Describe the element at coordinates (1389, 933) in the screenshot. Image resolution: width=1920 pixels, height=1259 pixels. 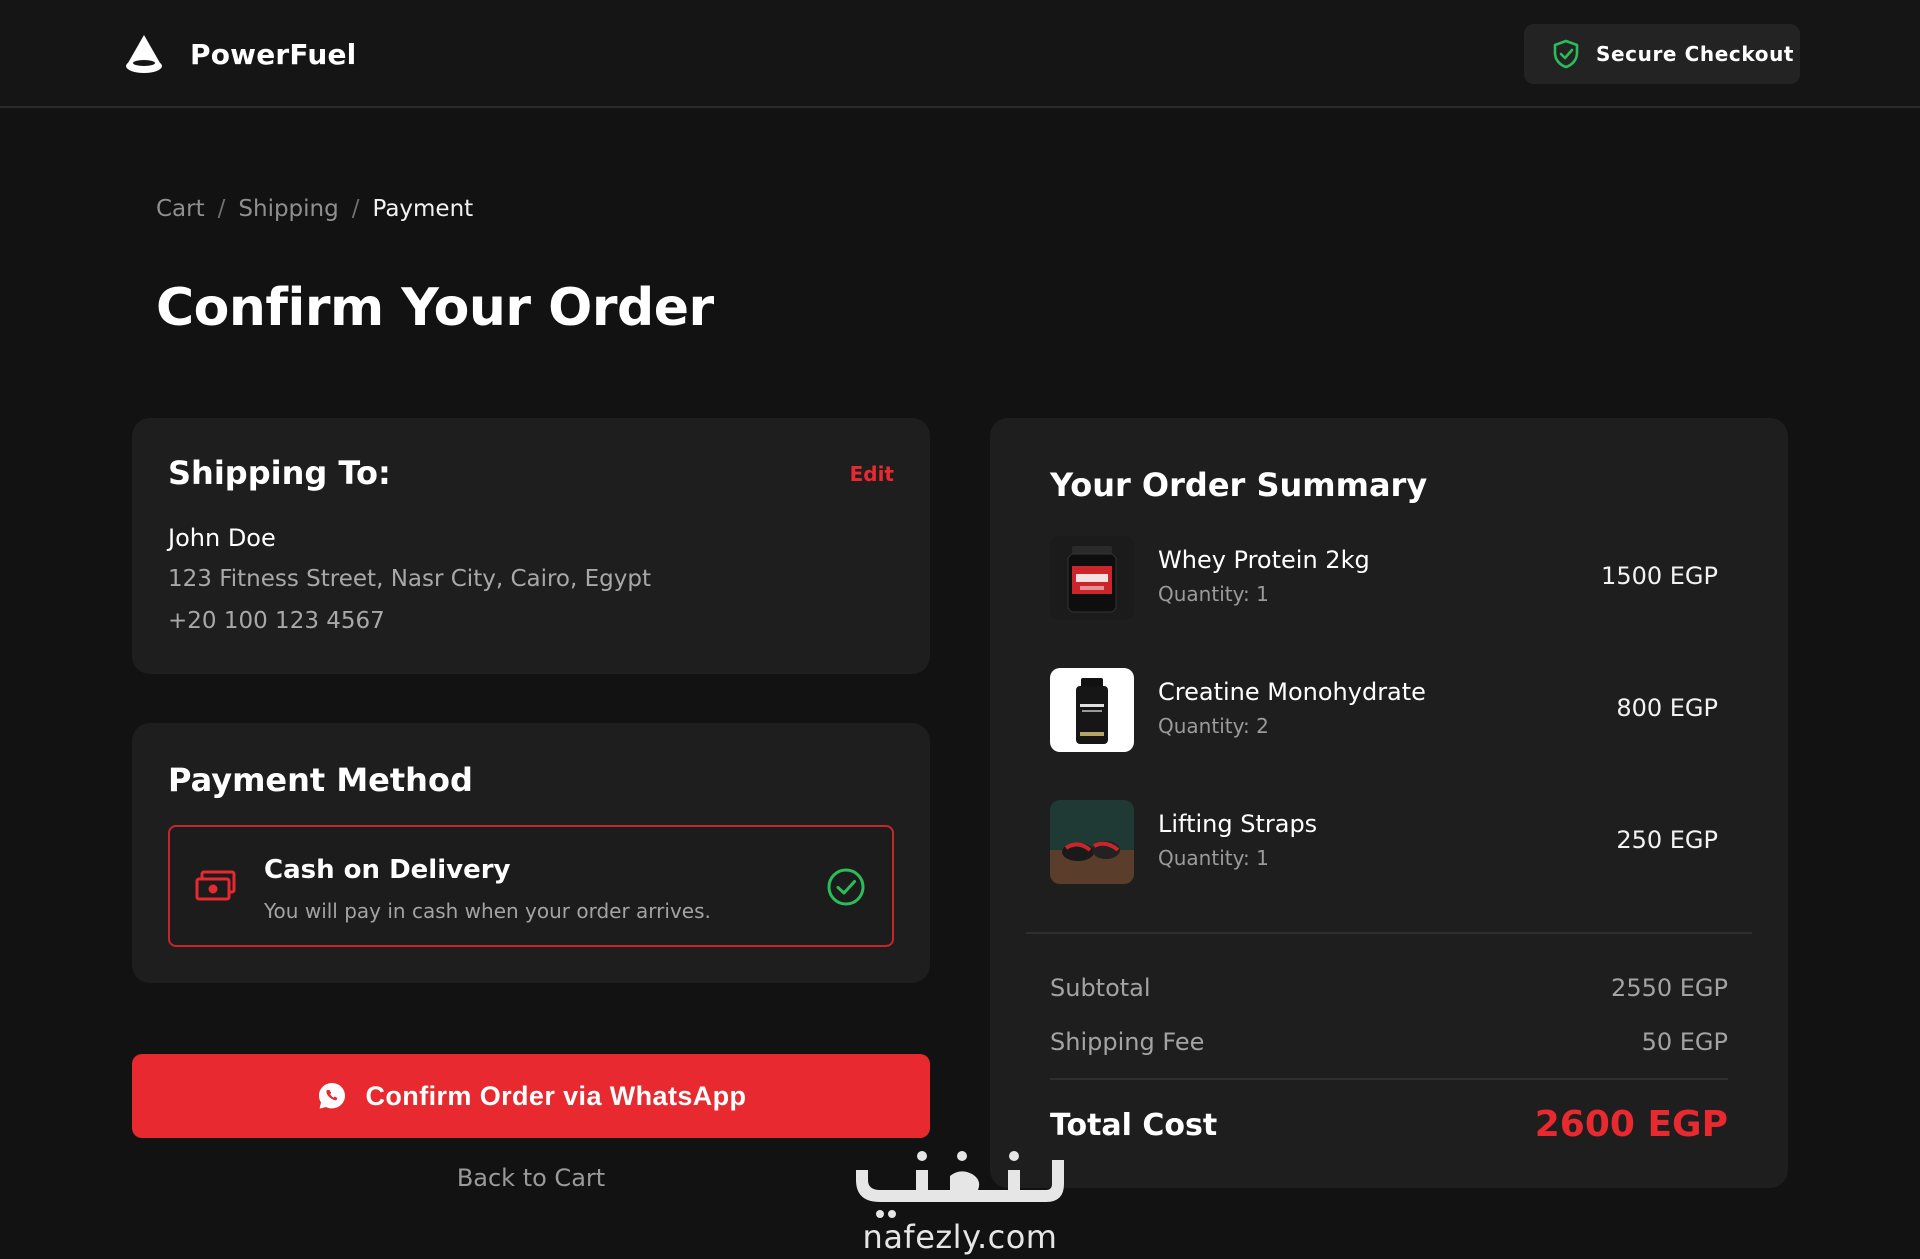
I see `summary-divider` at that location.